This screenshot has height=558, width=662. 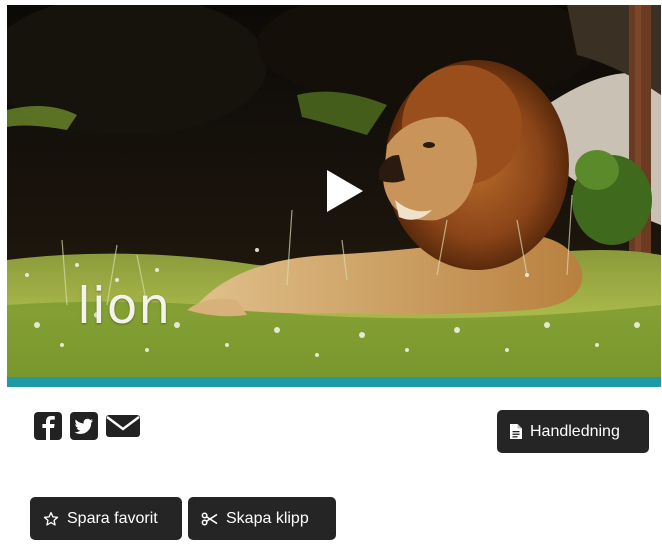 What do you see at coordinates (84, 426) in the screenshot?
I see `twitter-icon` at bounding box center [84, 426].